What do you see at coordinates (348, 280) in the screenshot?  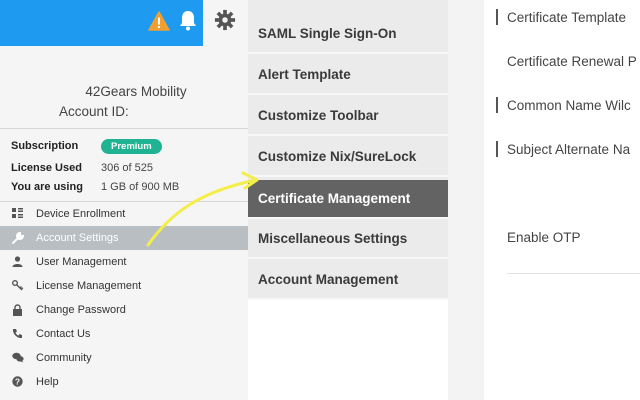 I see `settings-item-account-management: Account Management` at bounding box center [348, 280].